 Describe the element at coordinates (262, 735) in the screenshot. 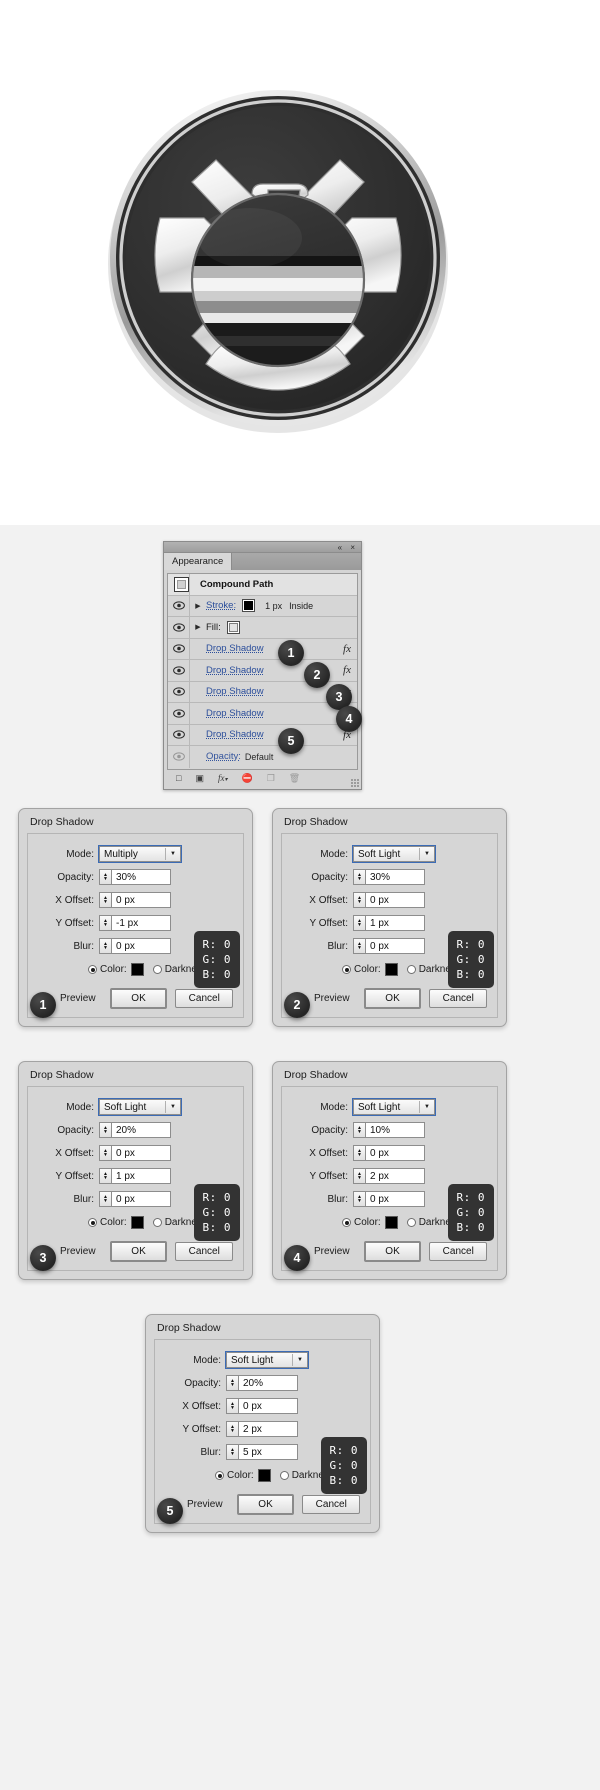

I see `appearance-row-drop-shadow-5: ▶ Drop Shadow fx` at that location.